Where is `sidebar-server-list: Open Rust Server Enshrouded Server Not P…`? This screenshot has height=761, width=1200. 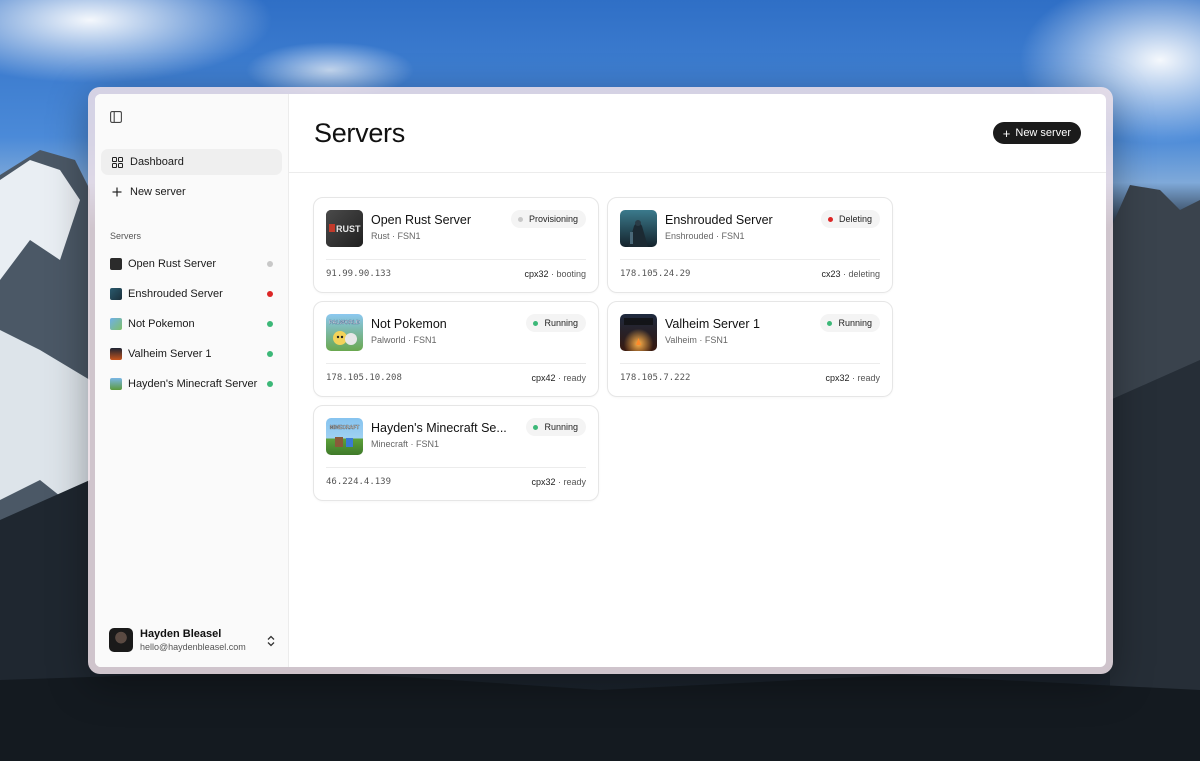
sidebar-server-list: Open Rust Server Enshrouded Server Not P… is located at coordinates (191, 324).